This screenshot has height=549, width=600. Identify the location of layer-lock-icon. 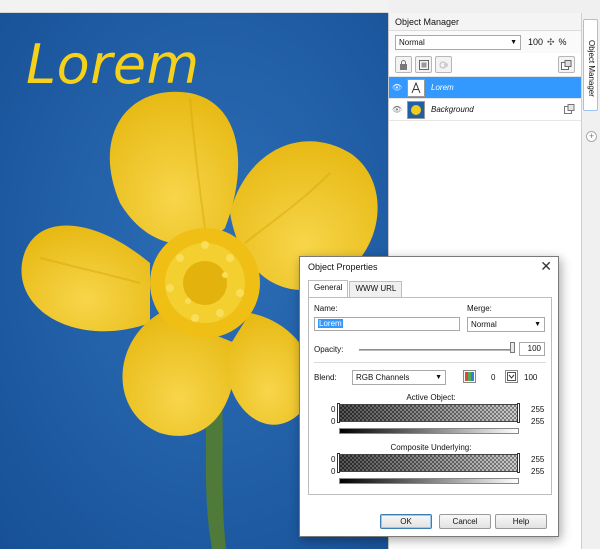
(569, 110).